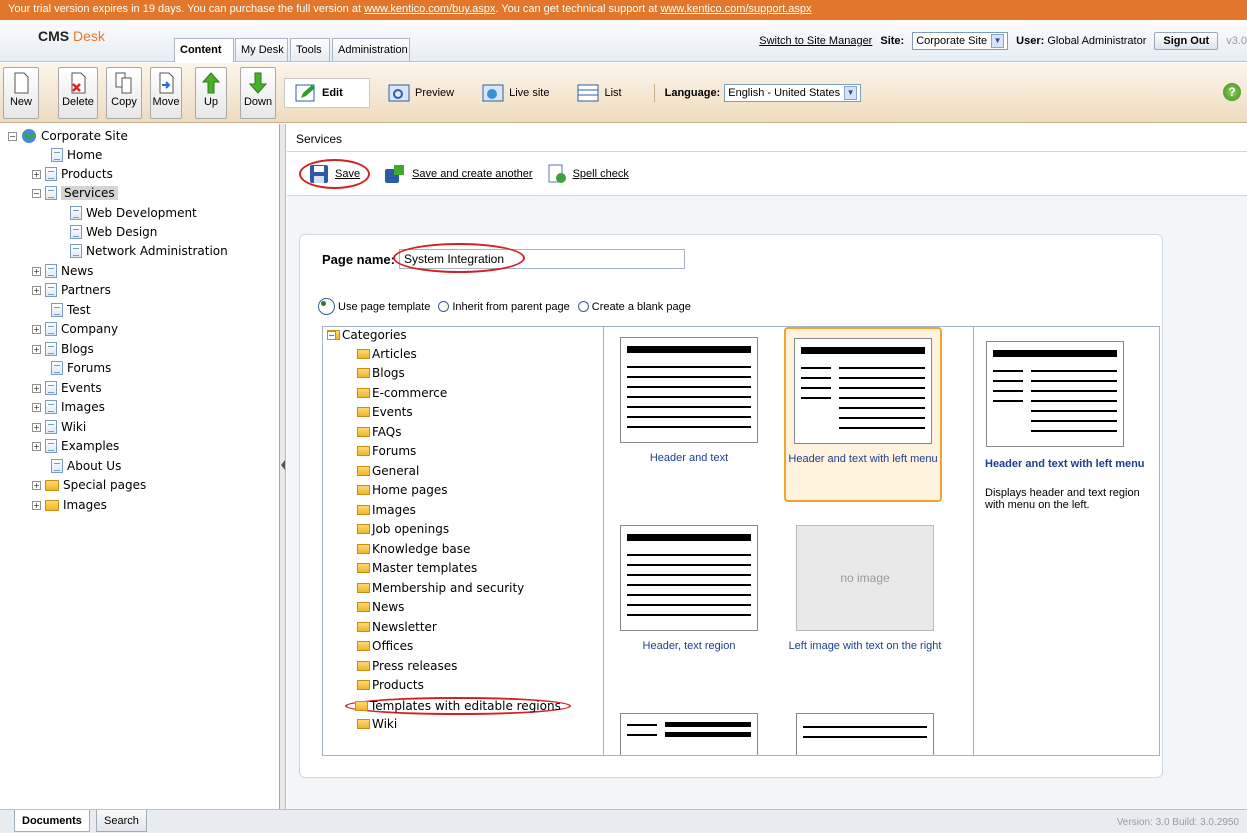 The image size is (1247, 833). Describe the element at coordinates (735, 9) in the screenshot. I see `support-link: www.kentico.com/support.aspx` at that location.